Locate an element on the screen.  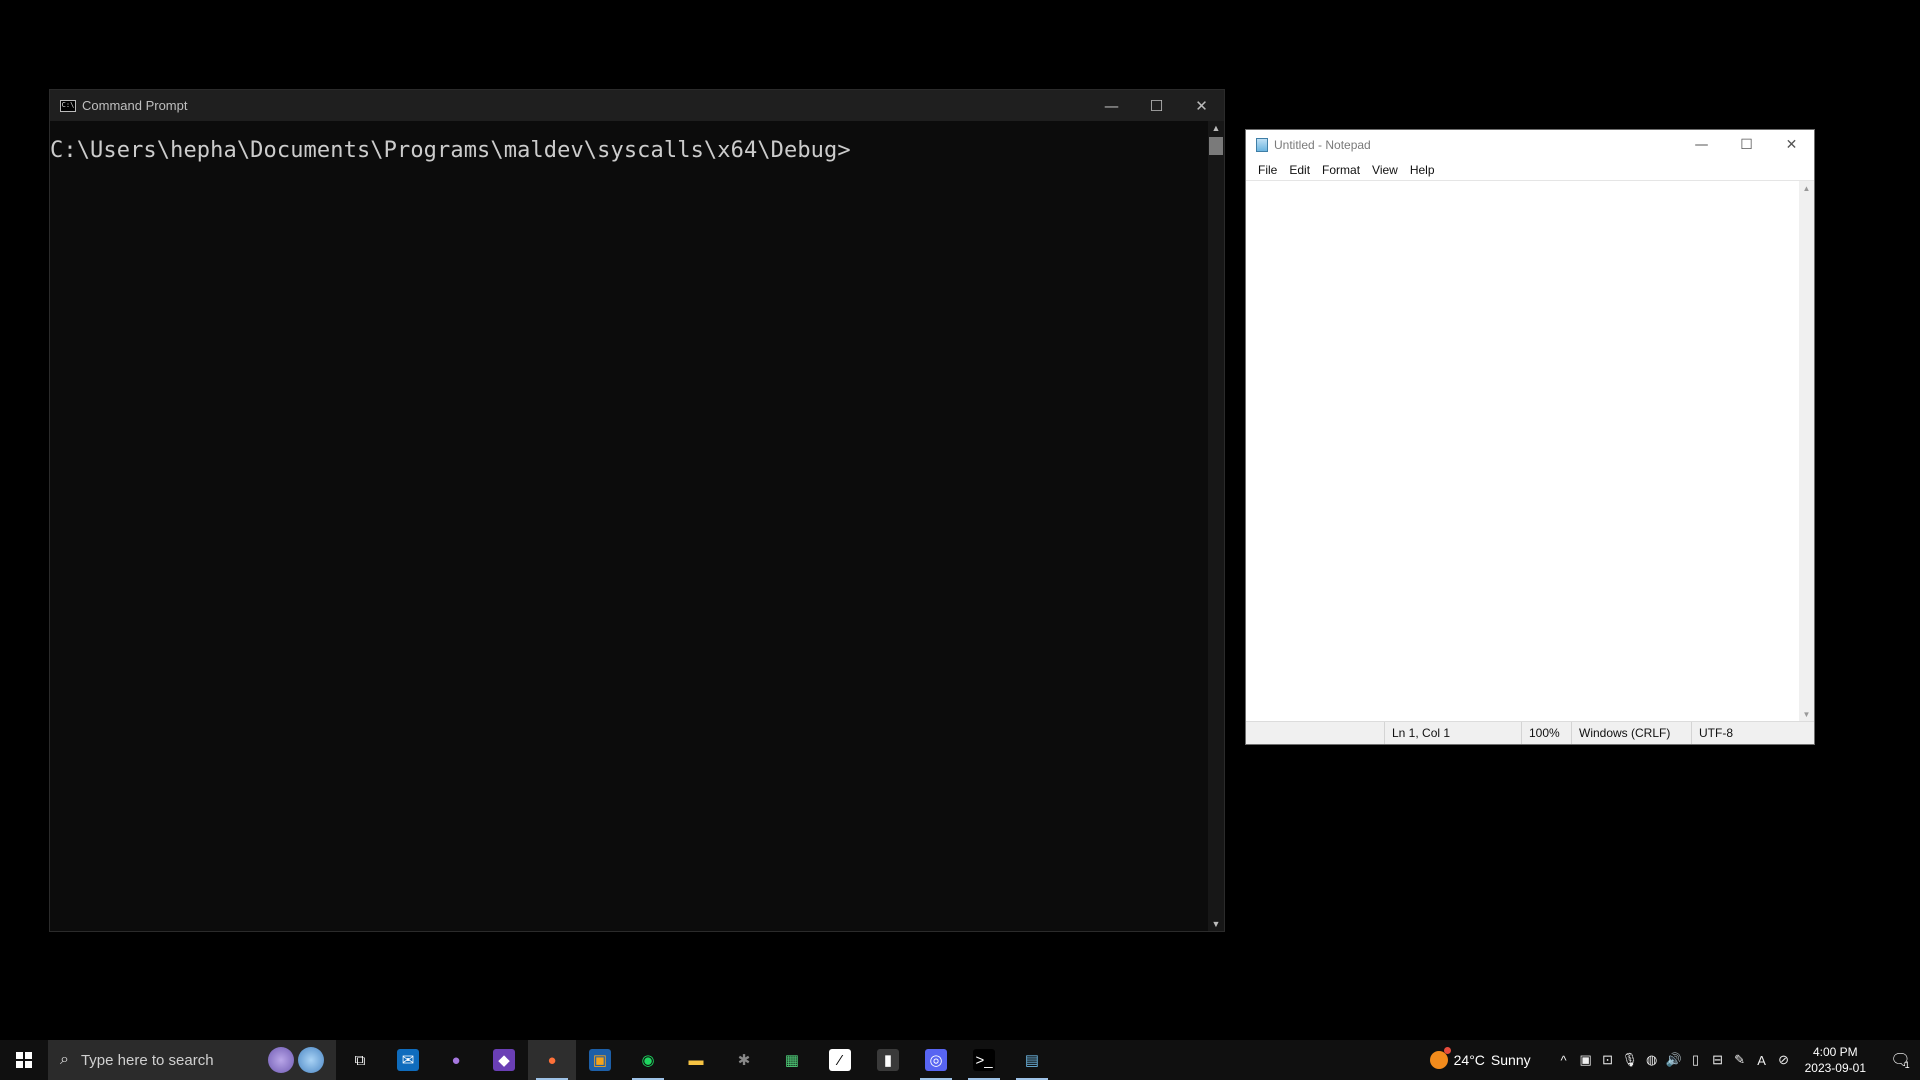
status-line-ending: Windows (CRLF) is located at coordinates (1631, 733).